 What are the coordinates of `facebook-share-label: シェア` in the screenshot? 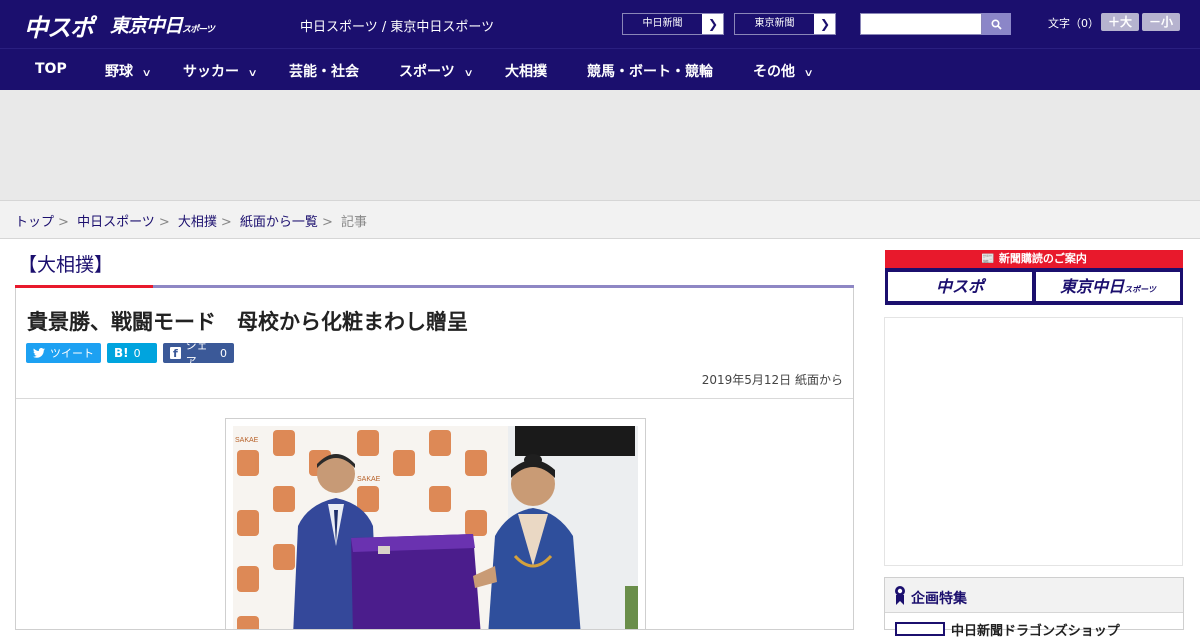 It's located at (196, 353).